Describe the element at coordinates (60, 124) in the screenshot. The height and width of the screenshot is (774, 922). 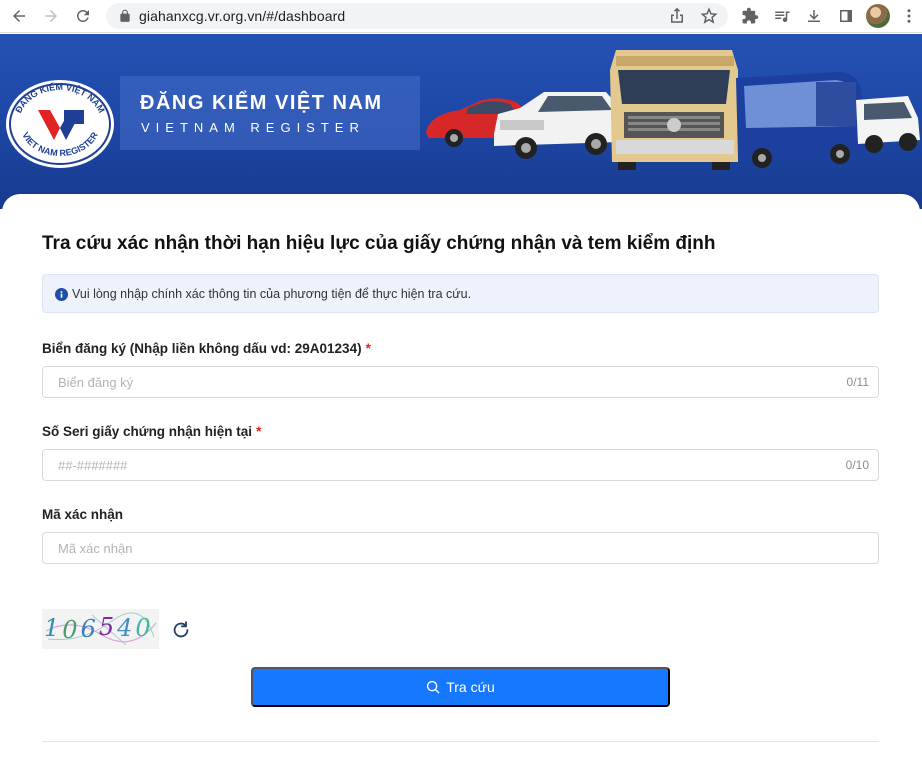
I see `vietnam-register-logo: ĐĂNG KIỂM VIỆT NAM VIET NAM REGISTER` at that location.